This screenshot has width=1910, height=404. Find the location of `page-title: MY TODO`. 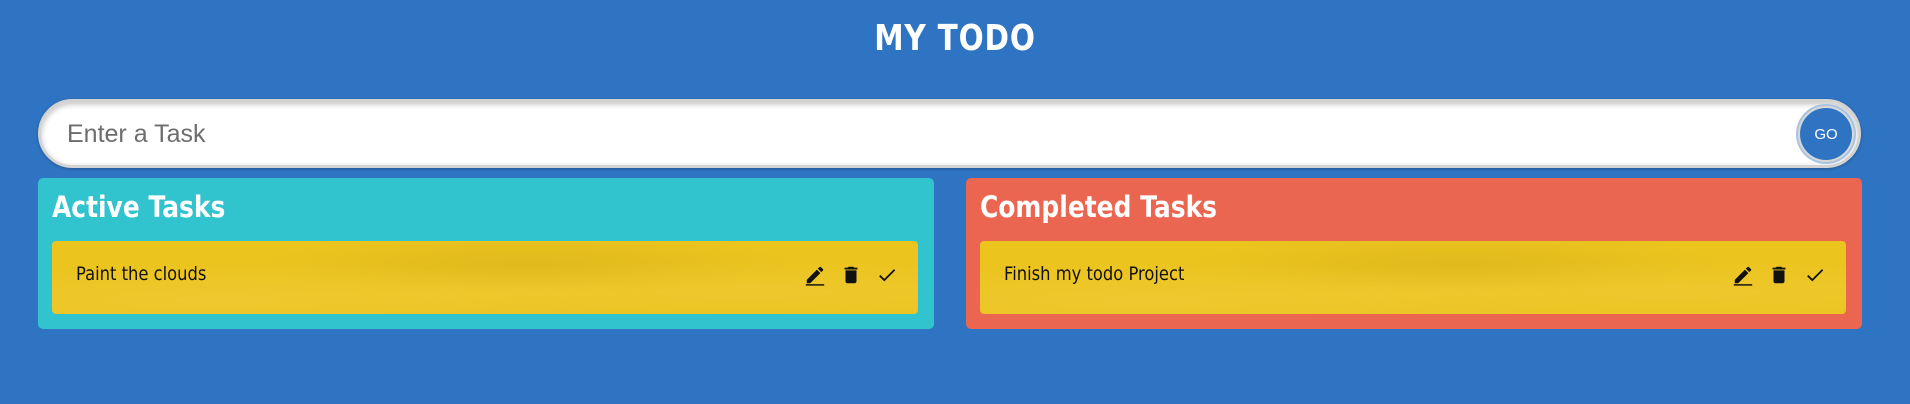

page-title: MY TODO is located at coordinates (955, 38).